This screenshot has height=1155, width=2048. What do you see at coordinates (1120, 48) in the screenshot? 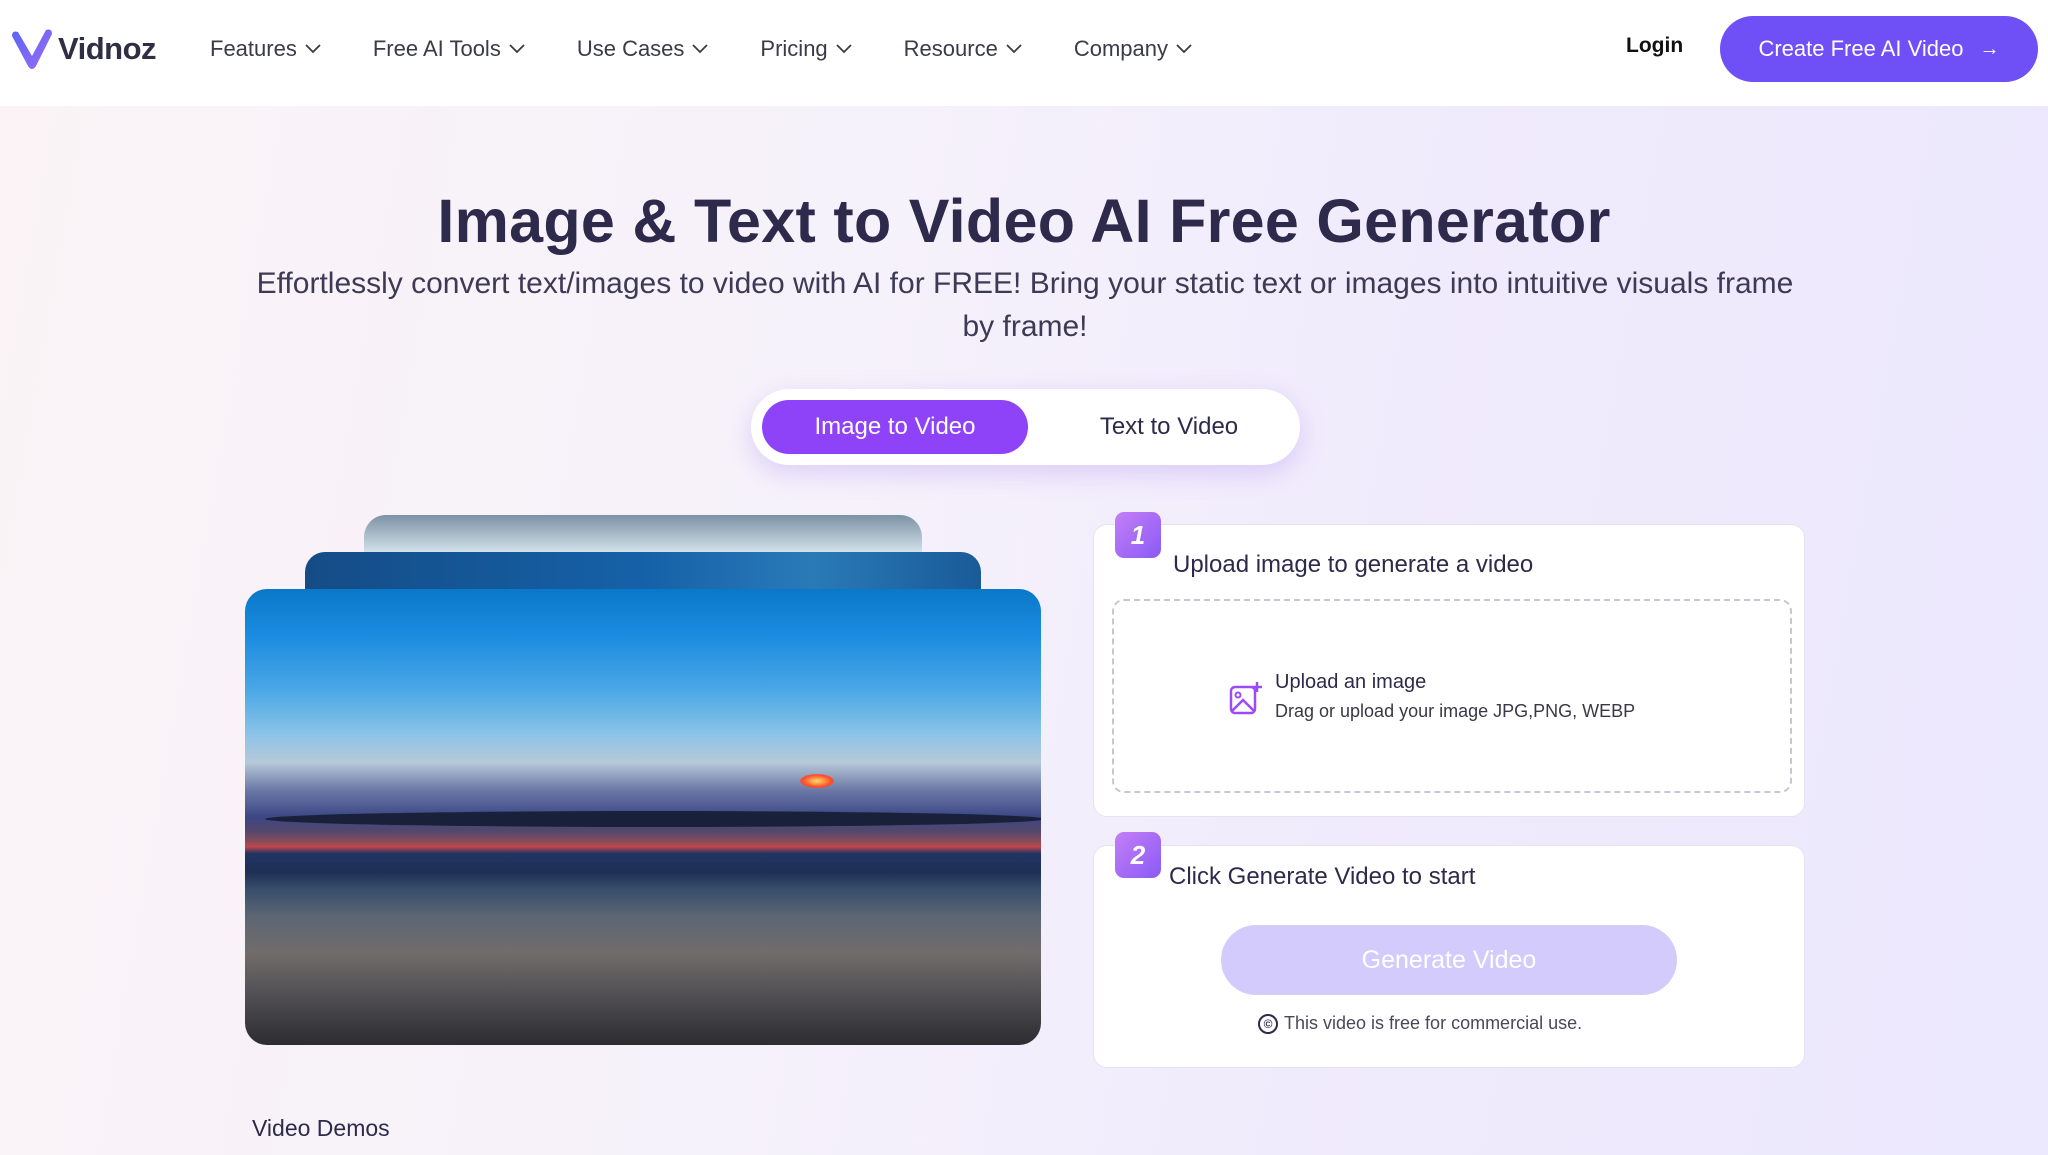
I see `nav-company-label: Company` at bounding box center [1120, 48].